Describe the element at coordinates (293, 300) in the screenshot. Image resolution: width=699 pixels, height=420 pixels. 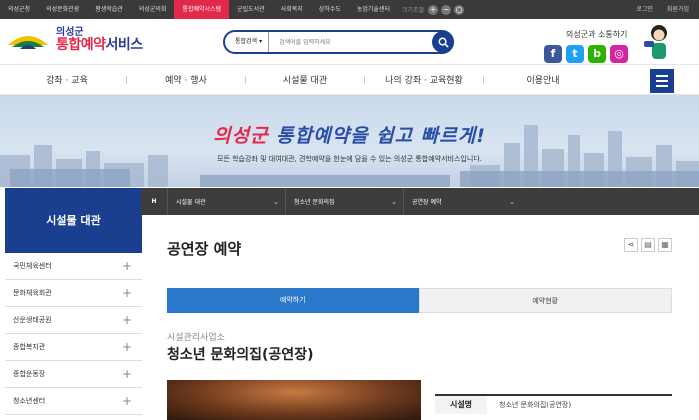
I see `tab-reserve: 예약하기` at that location.